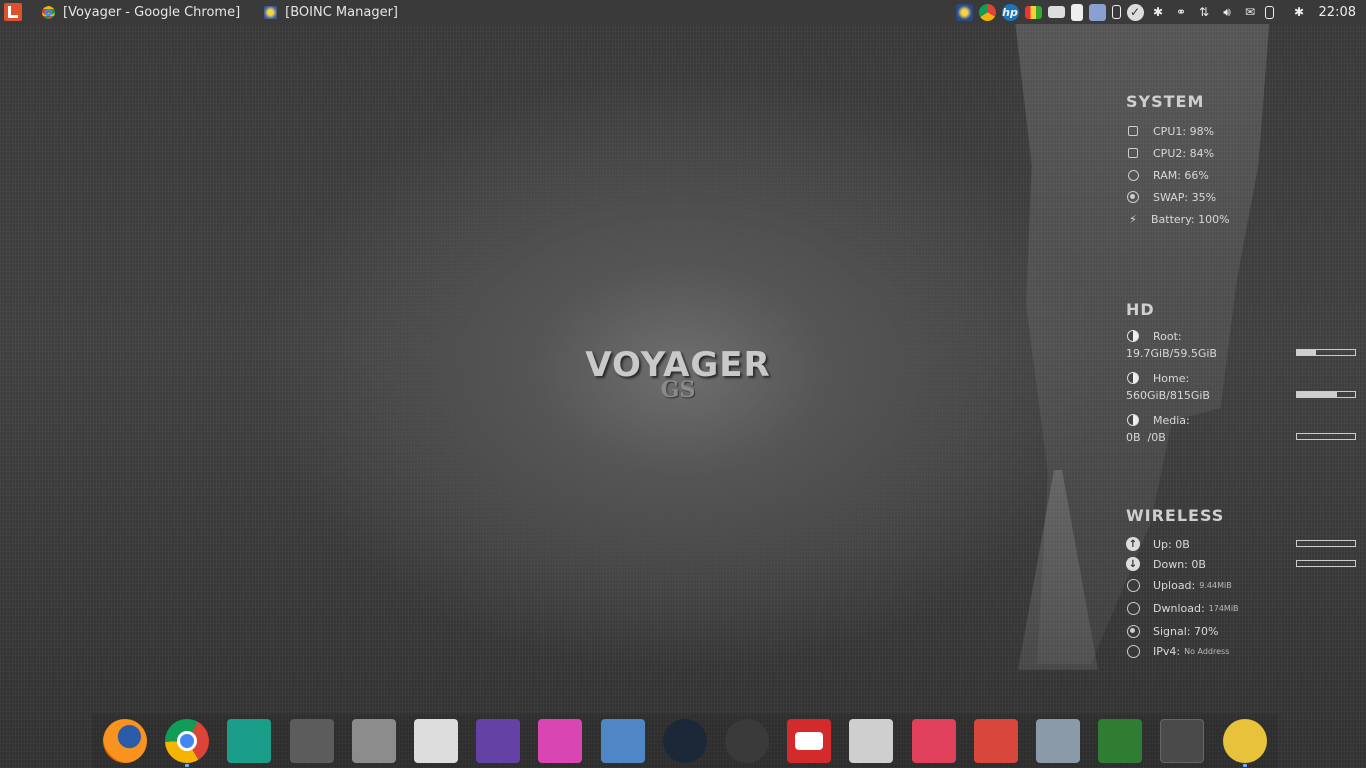  Describe the element at coordinates (1186, 631) in the screenshot. I see `signal-label: Signal: 70%` at that location.